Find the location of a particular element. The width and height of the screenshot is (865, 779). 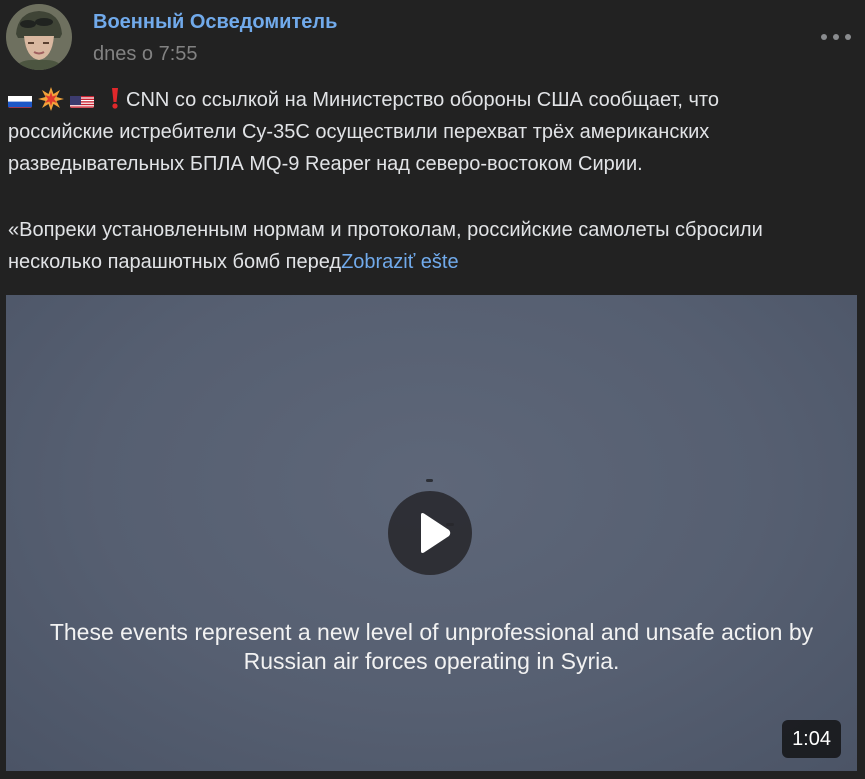

video-duration-badge: 1:04 is located at coordinates (811, 739).